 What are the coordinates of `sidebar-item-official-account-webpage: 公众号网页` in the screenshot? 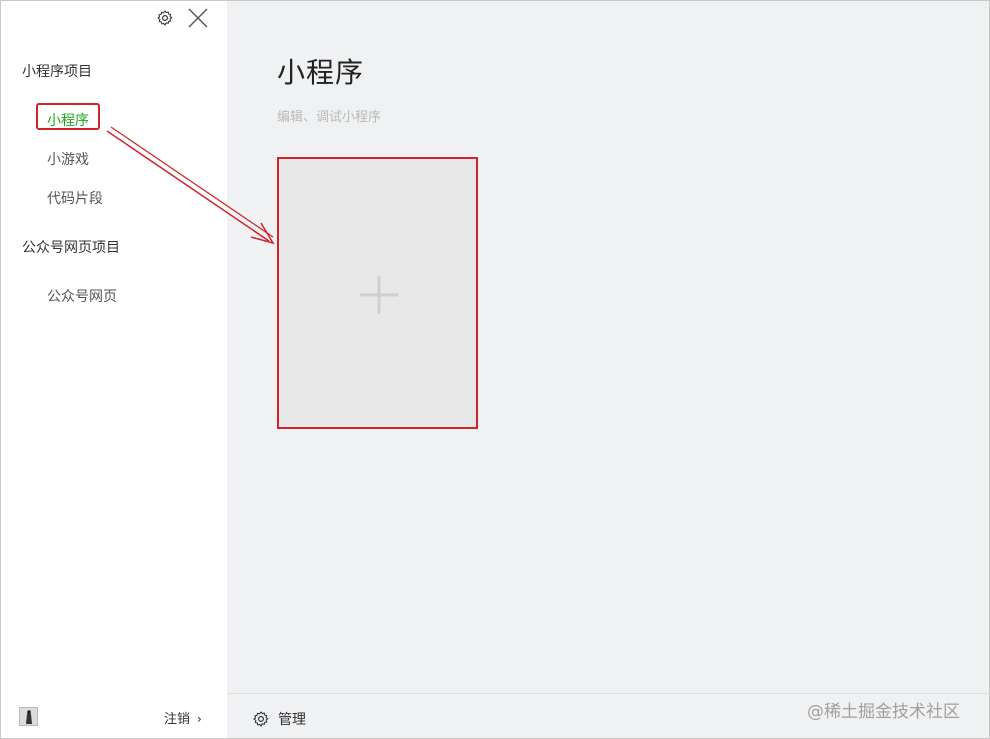 It's located at (82, 296).